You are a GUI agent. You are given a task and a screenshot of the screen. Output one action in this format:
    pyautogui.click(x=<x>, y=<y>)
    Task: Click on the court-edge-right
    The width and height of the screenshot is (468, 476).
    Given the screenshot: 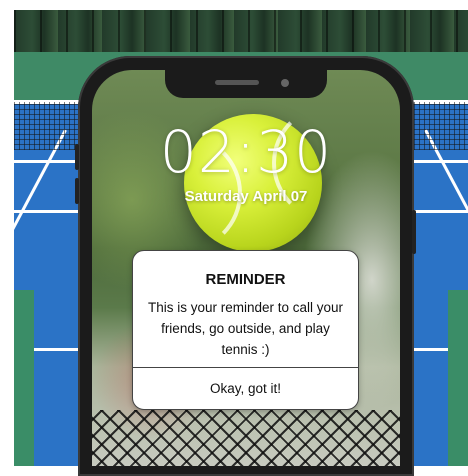 What is the action you would take?
    pyautogui.click(x=458, y=378)
    